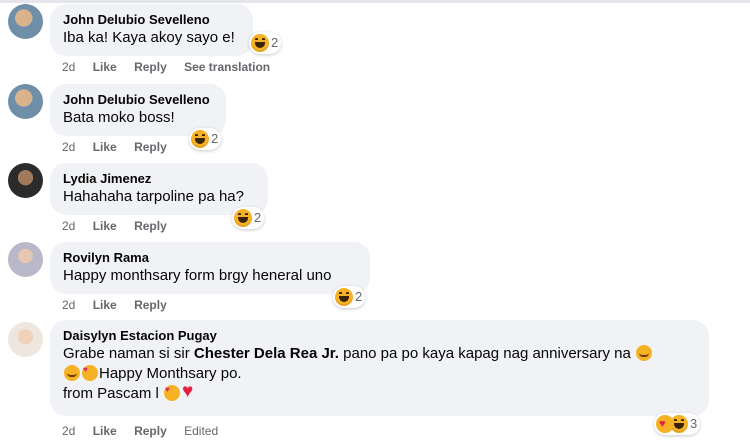  I want to click on comment-actions: 2d Like Reply Edited, so click(147, 431).